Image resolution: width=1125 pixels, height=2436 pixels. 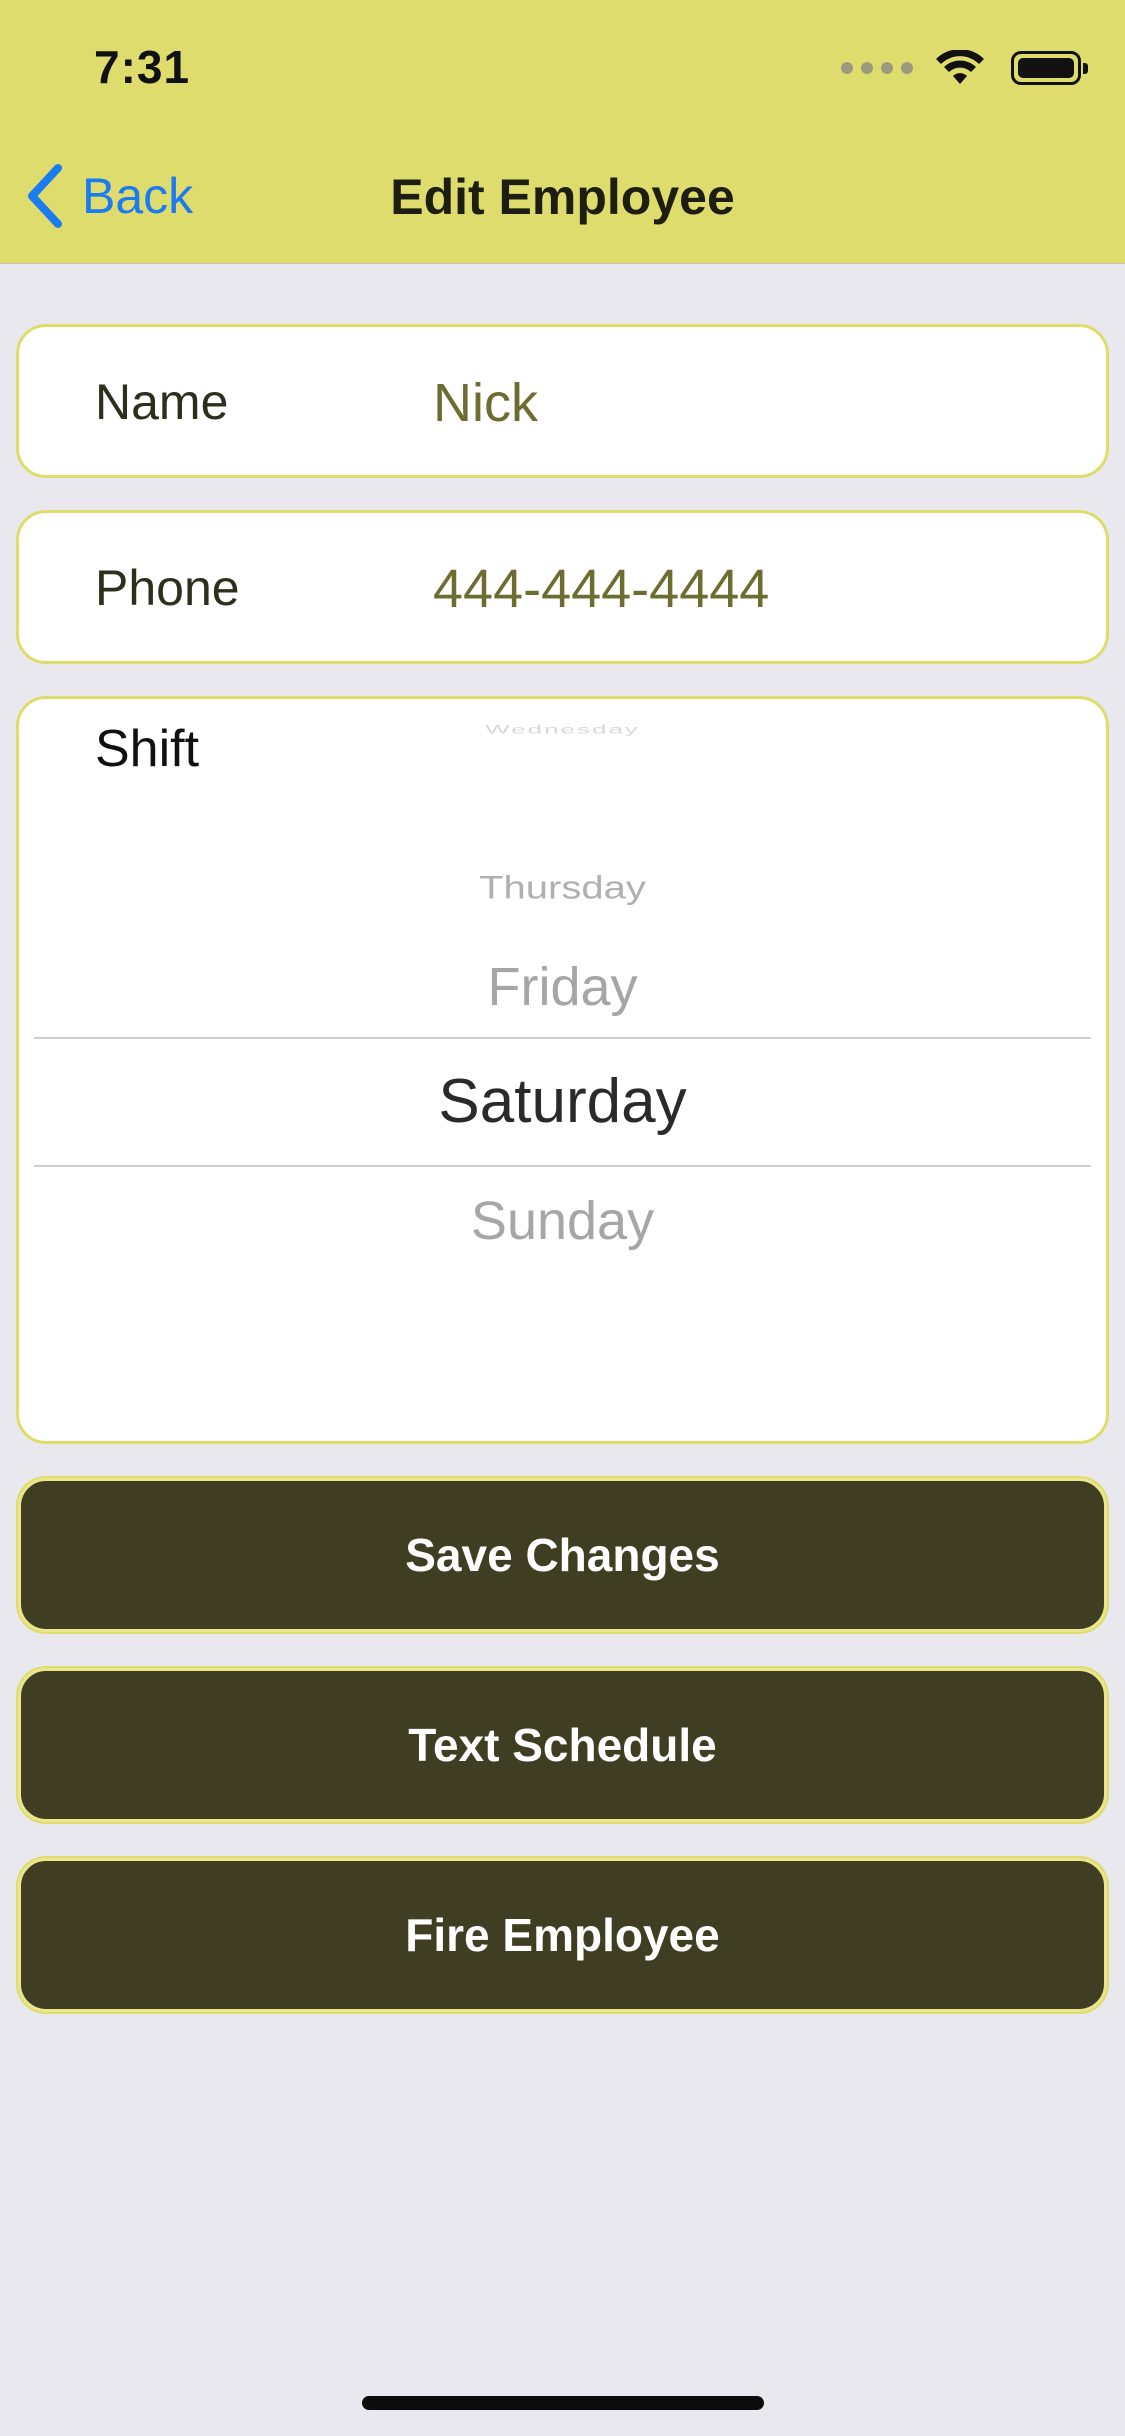 What do you see at coordinates (960, 67) in the screenshot?
I see `wifi-icon` at bounding box center [960, 67].